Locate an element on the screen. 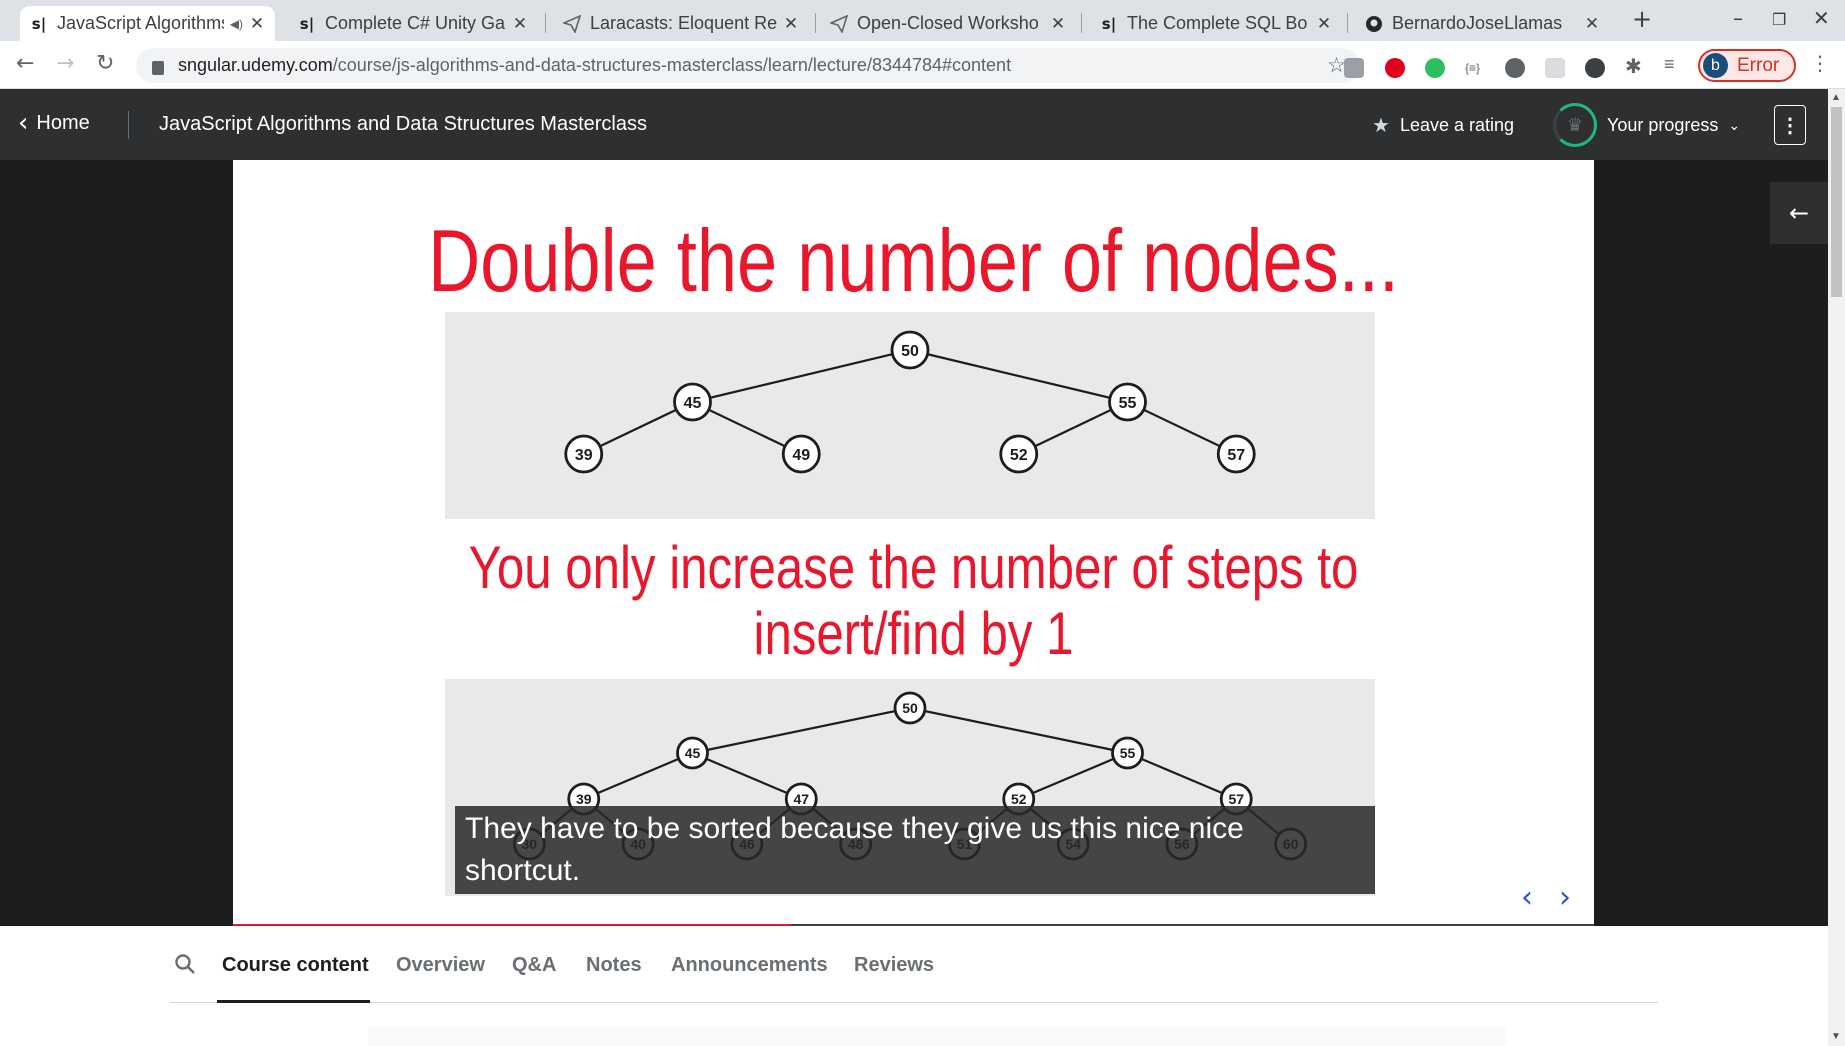 Image resolution: width=1845 pixels, height=1046 pixels. tab-title: The Complete SQL Bo is located at coordinates (1217, 23).